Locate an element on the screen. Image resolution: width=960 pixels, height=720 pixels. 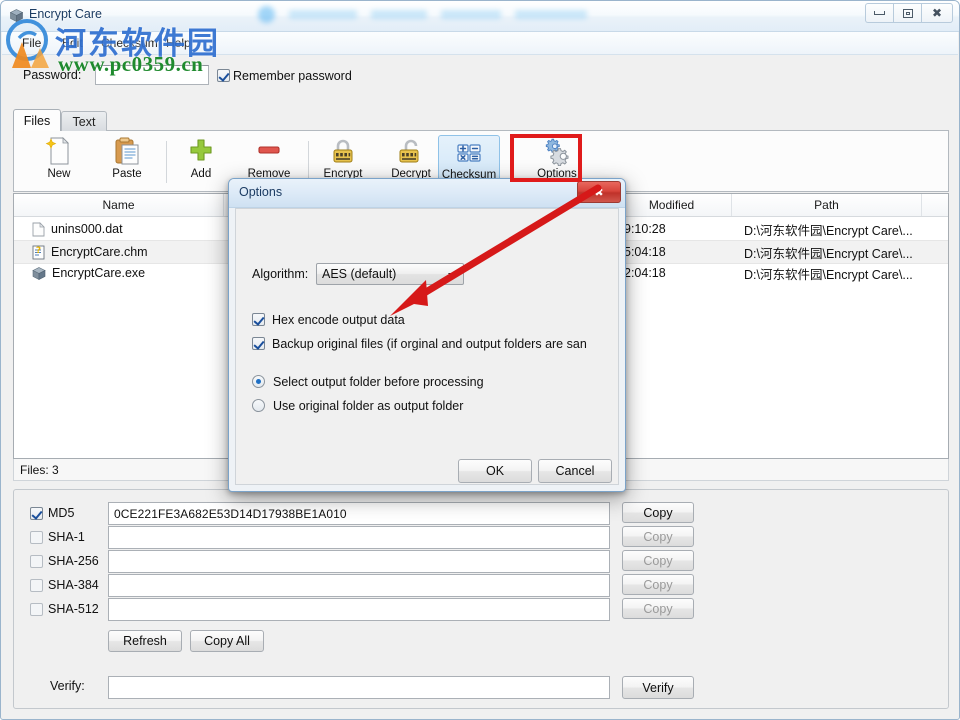
copy-all-button: Copy All is located at coordinates (227, 641).